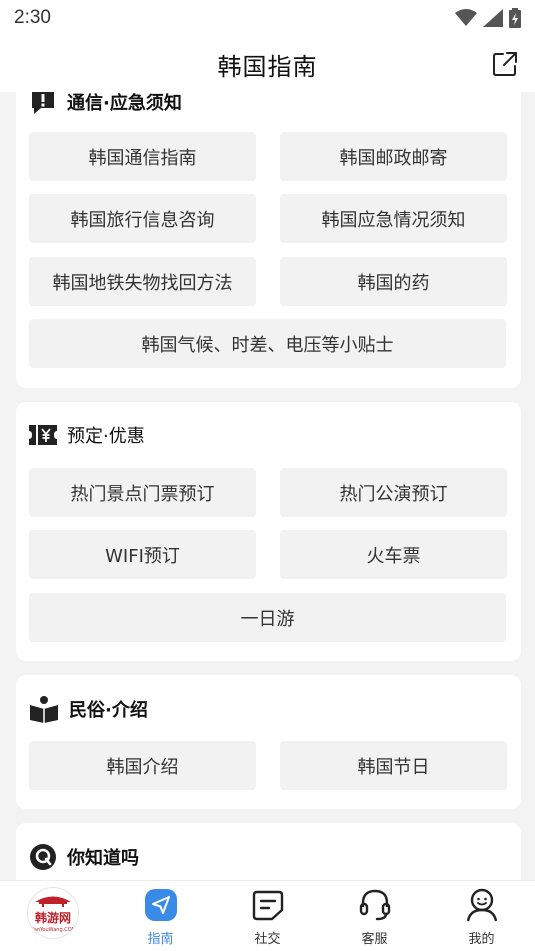  What do you see at coordinates (43, 435) in the screenshot?
I see `ticket-yen-icon` at bounding box center [43, 435].